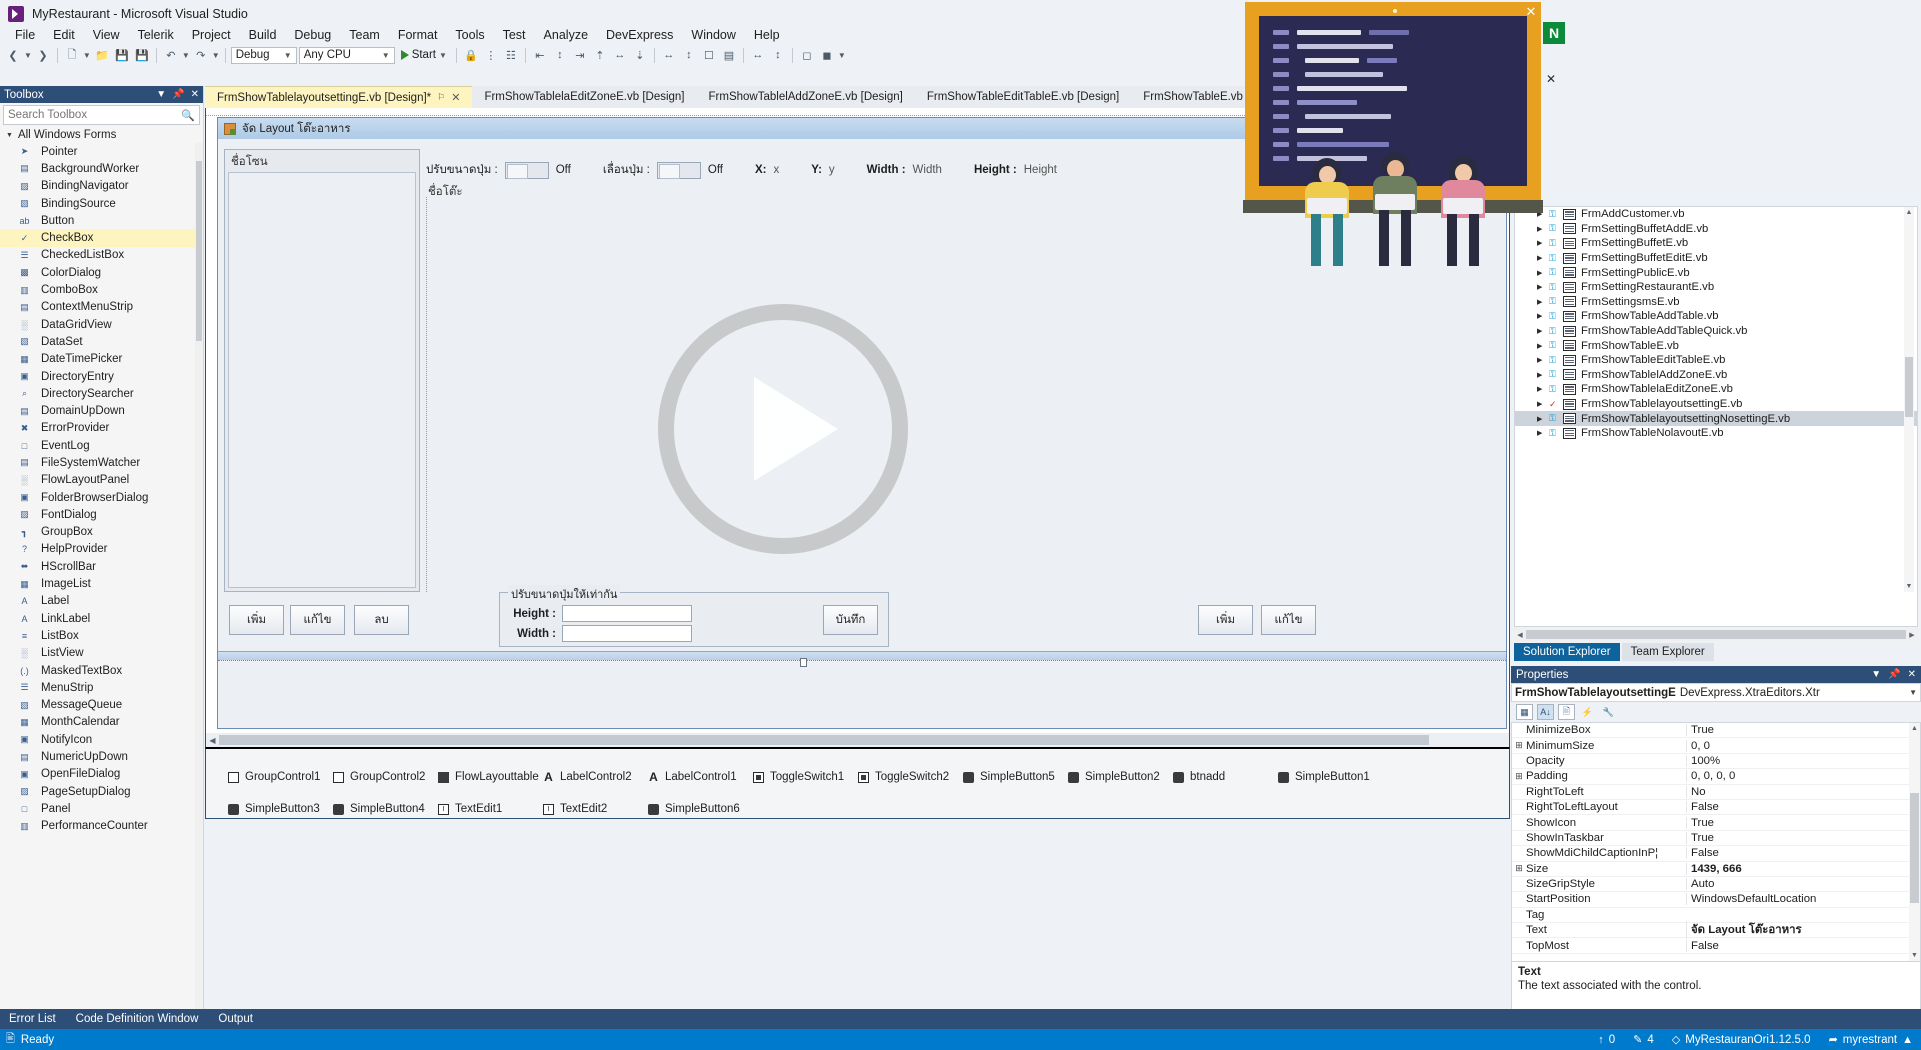 The height and width of the screenshot is (1050, 1921). I want to click on alphabetical-icon: A↓, so click(1545, 712).